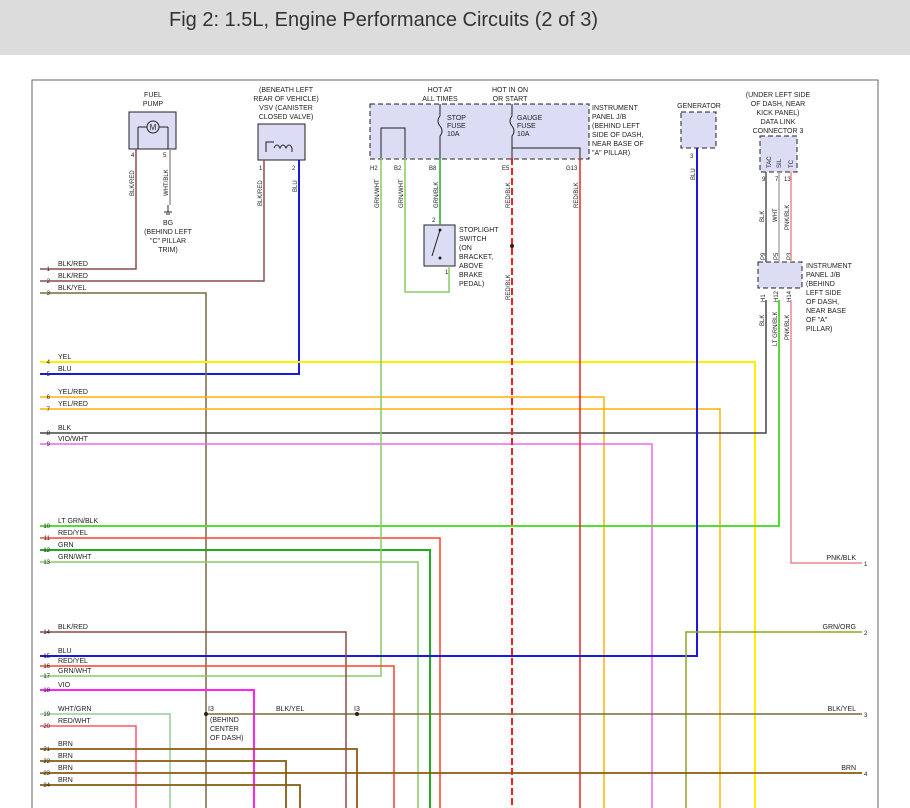 Image resolution: width=910 pixels, height=808 pixels. What do you see at coordinates (822, 302) in the screenshot?
I see `svg-text: OF DASH,` at bounding box center [822, 302].